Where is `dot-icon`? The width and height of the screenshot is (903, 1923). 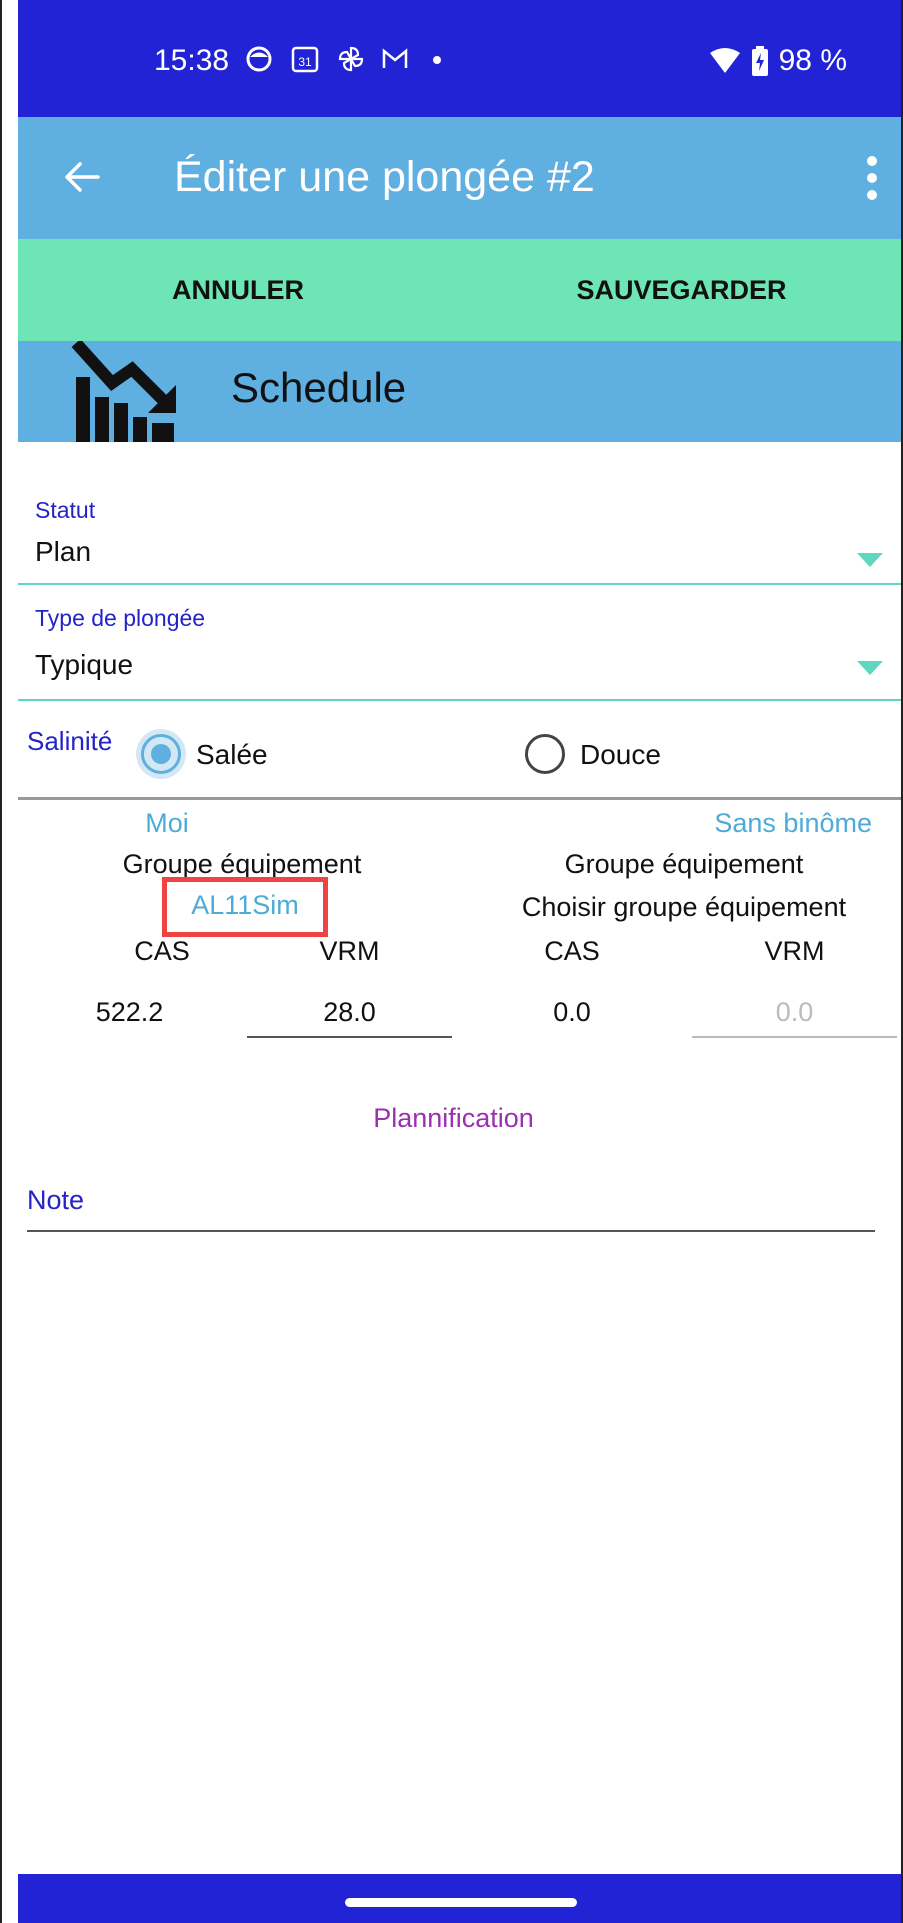 dot-icon is located at coordinates (437, 60).